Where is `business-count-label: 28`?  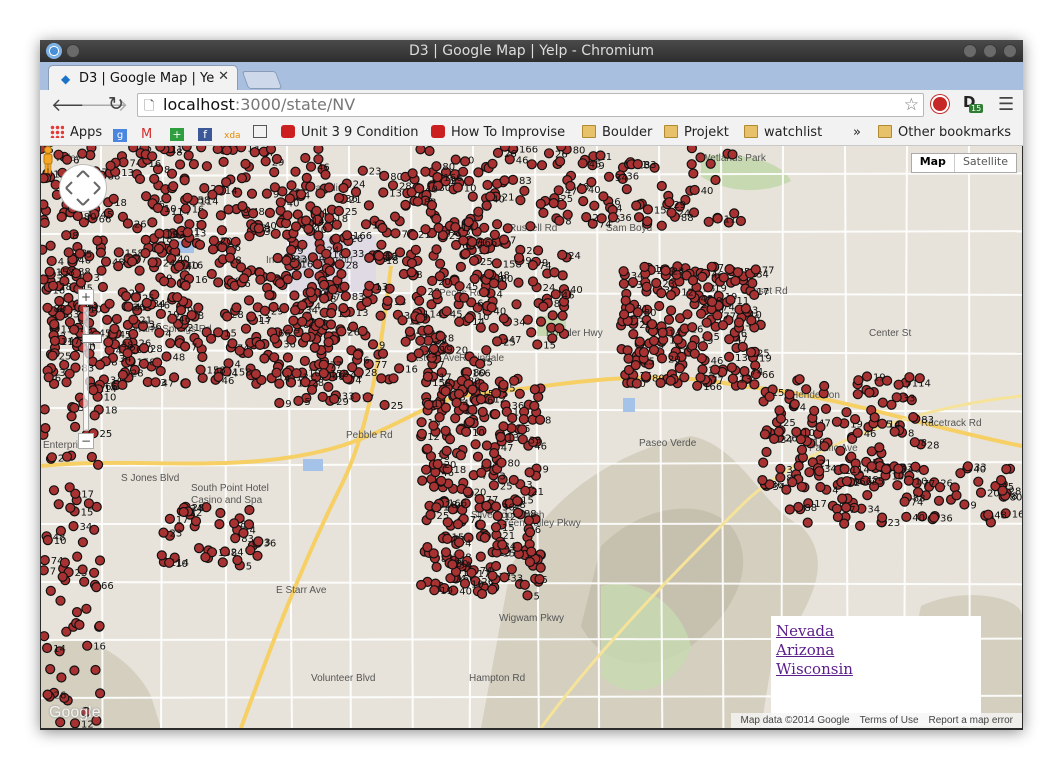
business-count-label: 28 is located at coordinates (137, 373).